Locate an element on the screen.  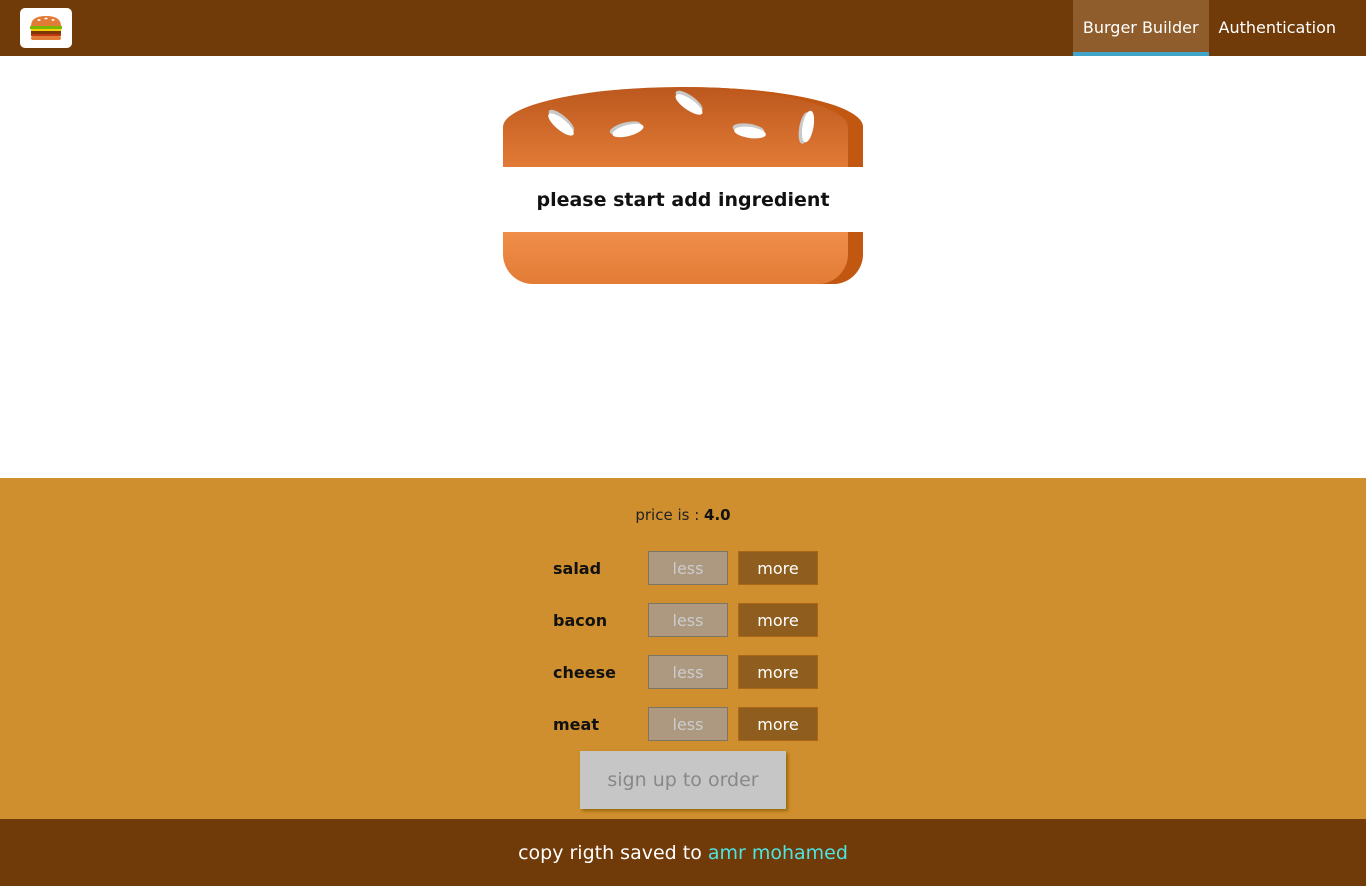
less-bacon-button: less is located at coordinates (688, 620).